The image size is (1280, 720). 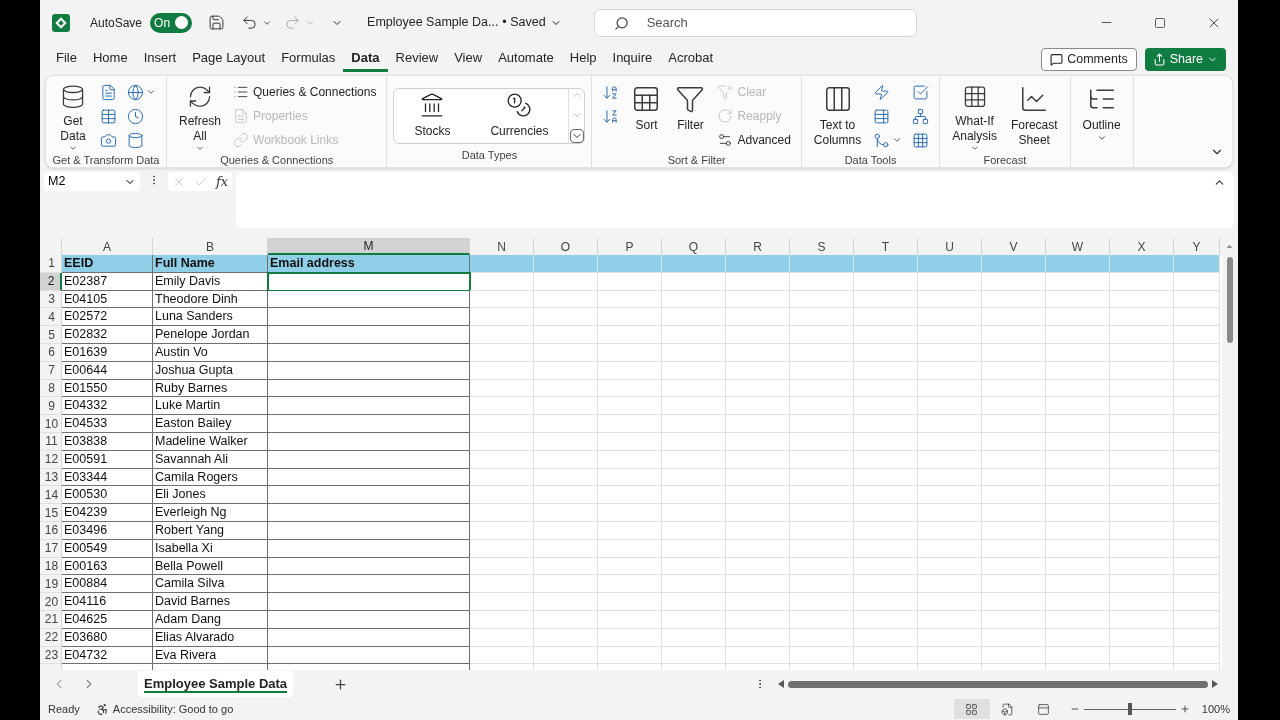 What do you see at coordinates (1034, 116) in the screenshot?
I see `ribbon-button: Forecast Sheet` at bounding box center [1034, 116].